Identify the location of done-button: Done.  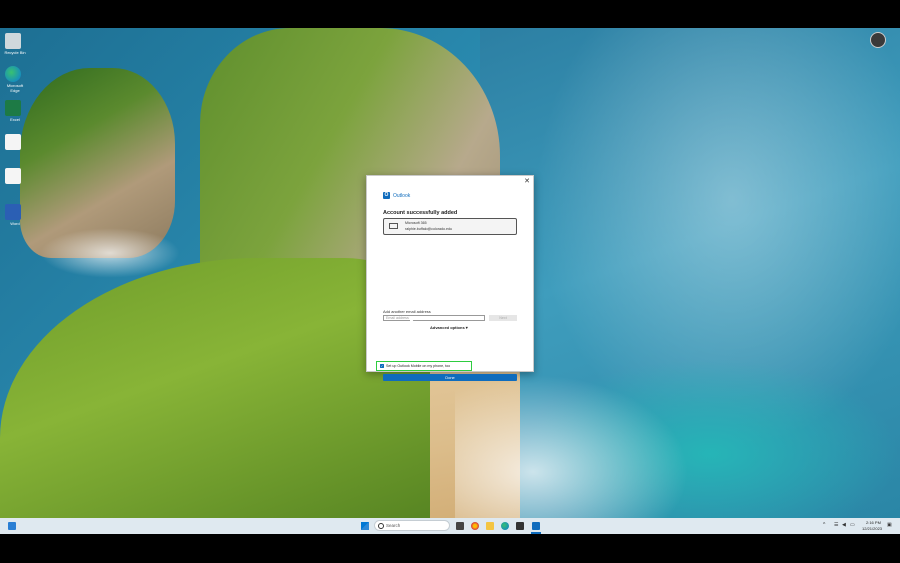
(450, 377).